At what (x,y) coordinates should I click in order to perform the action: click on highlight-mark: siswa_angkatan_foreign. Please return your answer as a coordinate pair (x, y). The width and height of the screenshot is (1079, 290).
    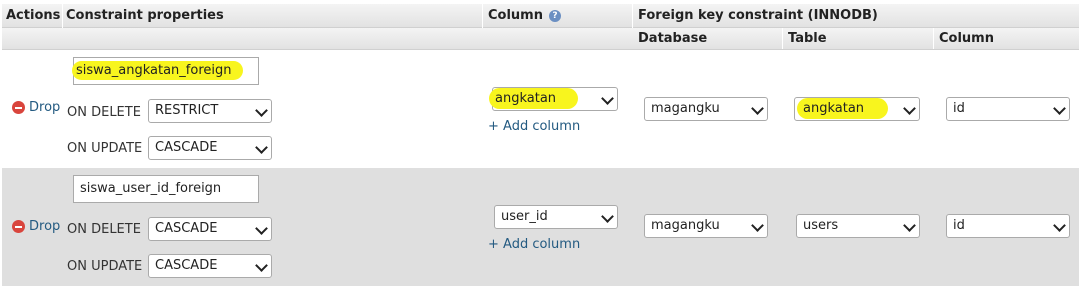
    Looking at the image, I should click on (158, 70).